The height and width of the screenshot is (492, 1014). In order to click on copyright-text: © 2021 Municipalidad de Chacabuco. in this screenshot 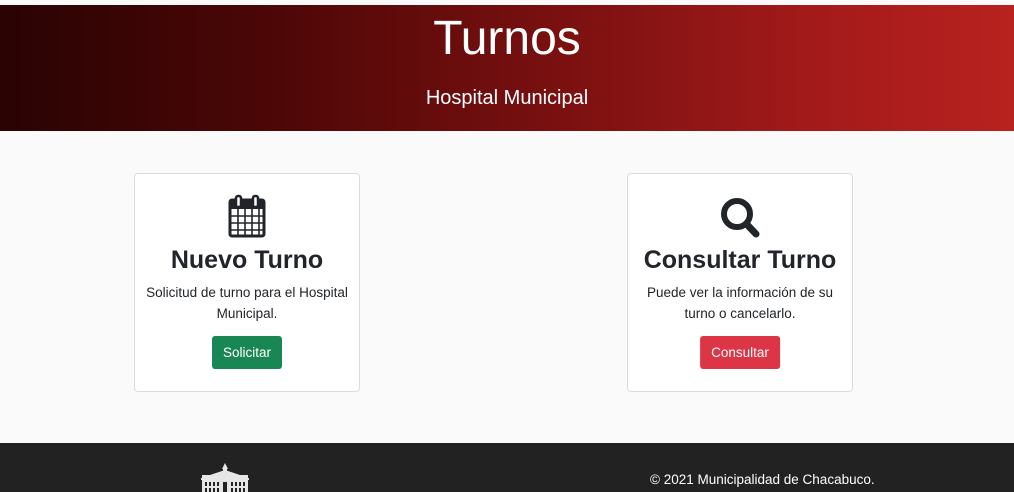, I will do `click(762, 479)`.